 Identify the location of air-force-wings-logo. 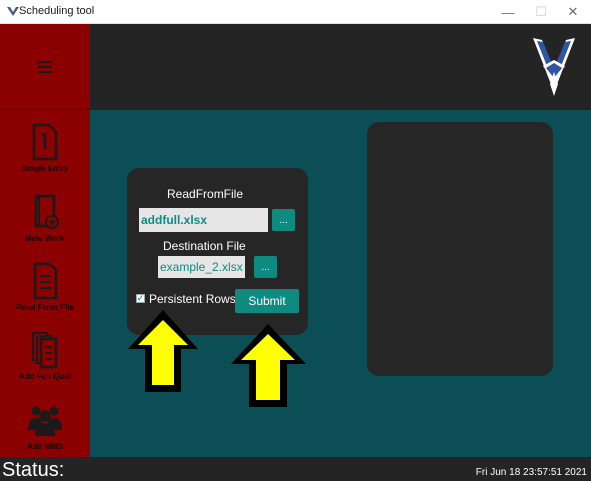
(554, 67).